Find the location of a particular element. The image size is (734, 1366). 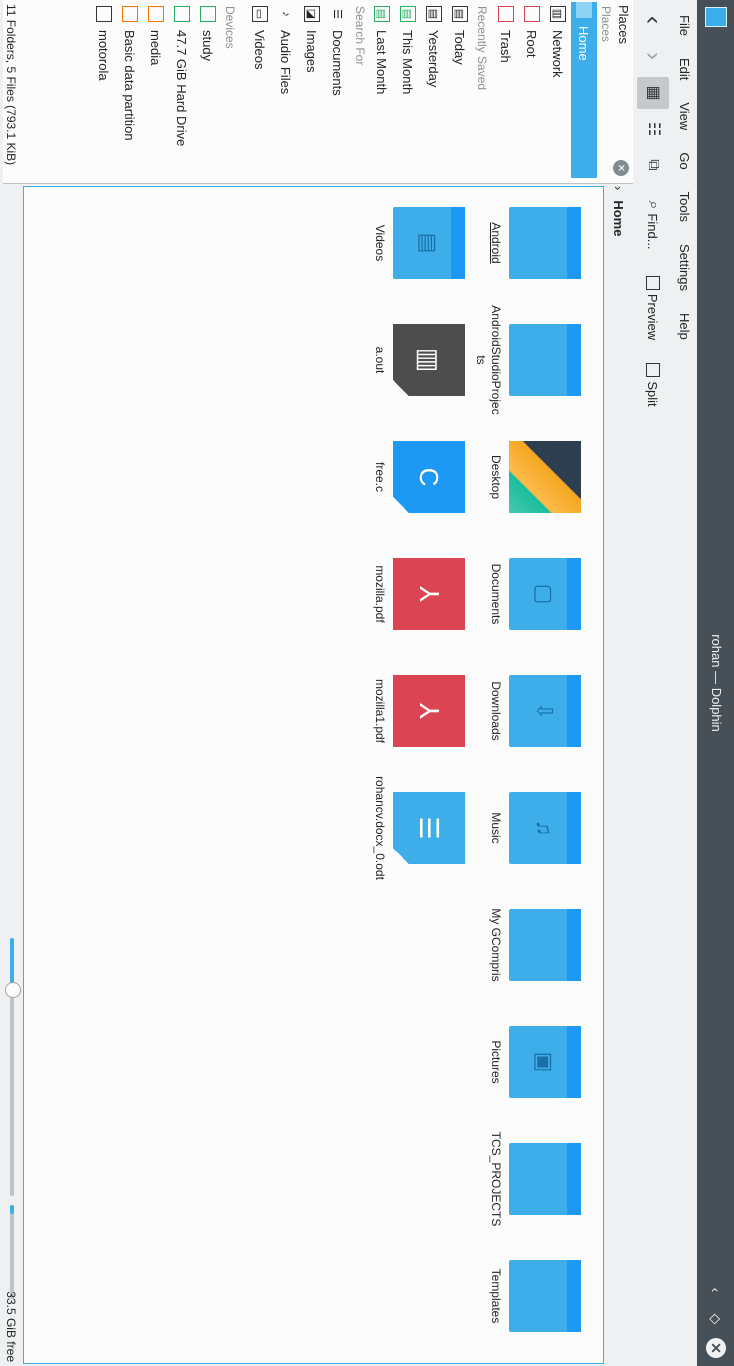

root-folder-icon is located at coordinates (532, 14).